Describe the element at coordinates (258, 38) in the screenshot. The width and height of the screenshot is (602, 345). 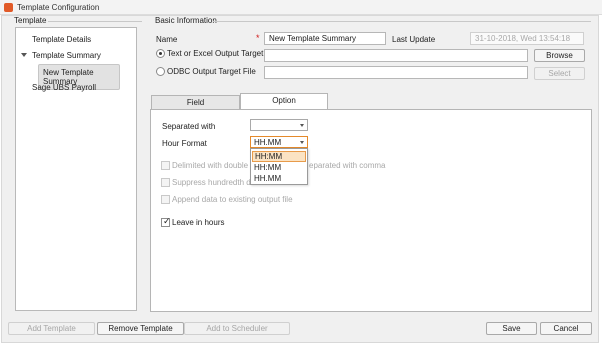
I see `required-mark: *` at that location.